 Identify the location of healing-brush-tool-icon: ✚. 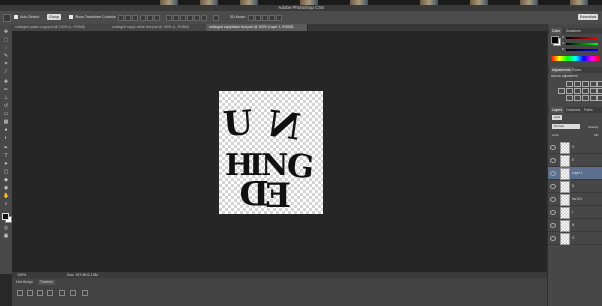
(6, 82).